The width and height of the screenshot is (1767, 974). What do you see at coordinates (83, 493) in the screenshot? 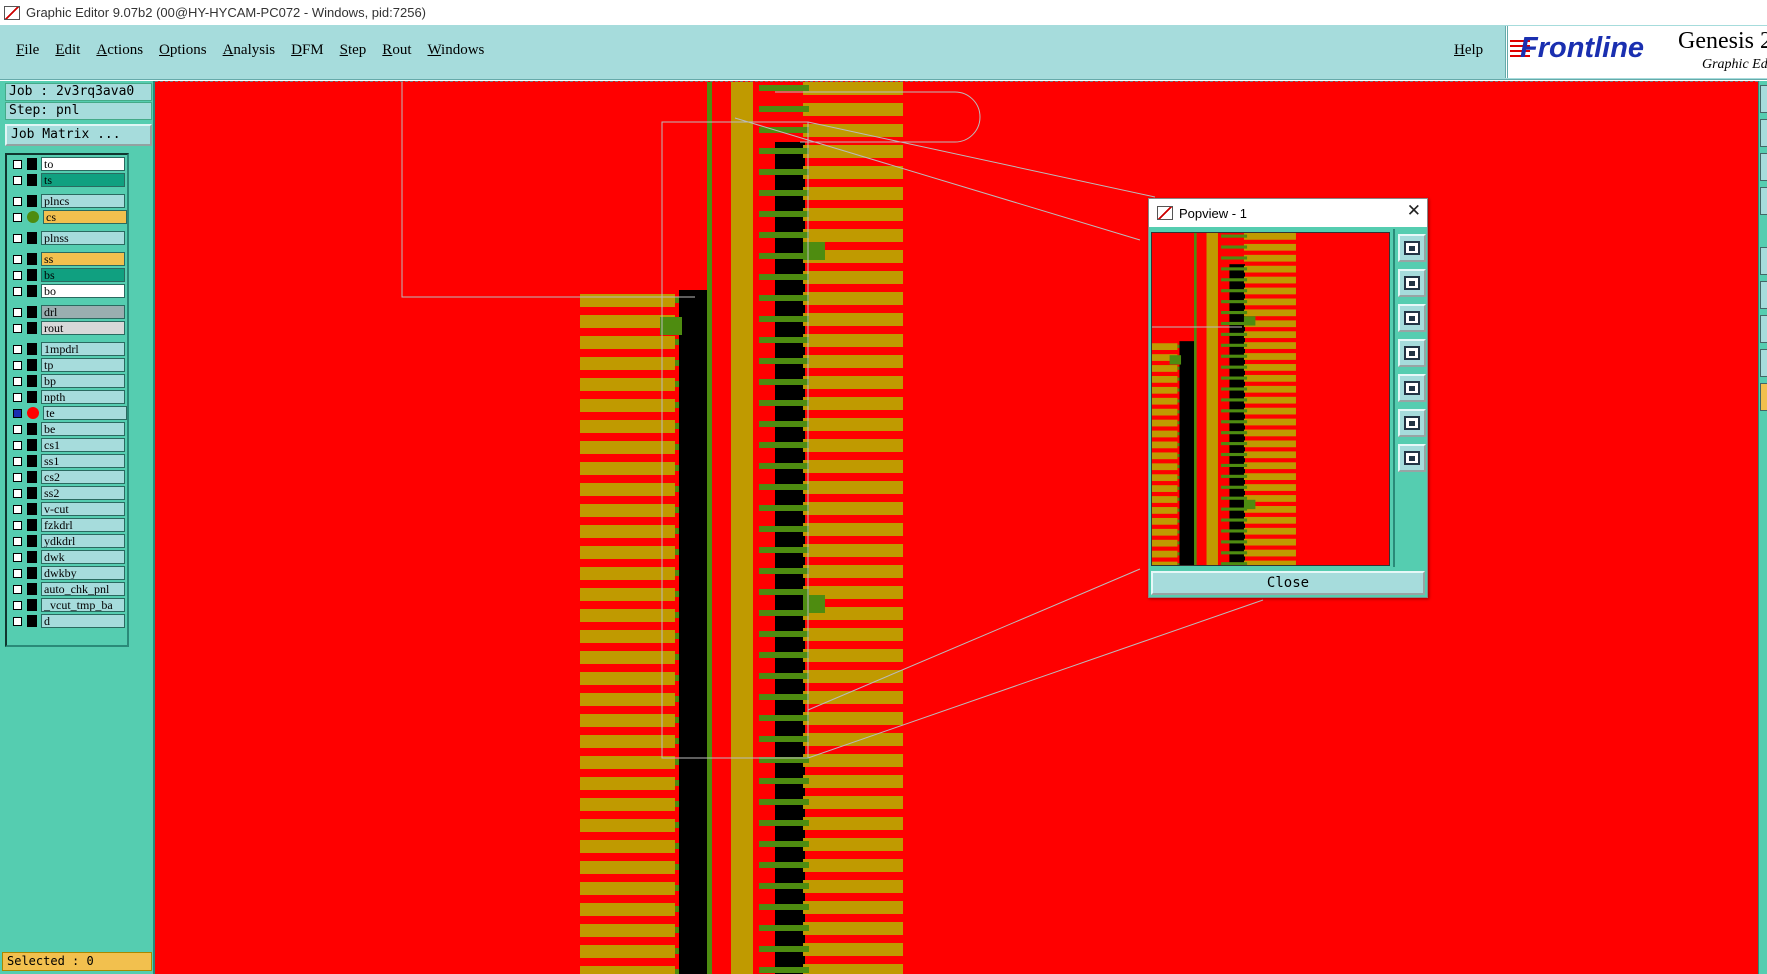
I see `layer-name: ss2` at bounding box center [83, 493].